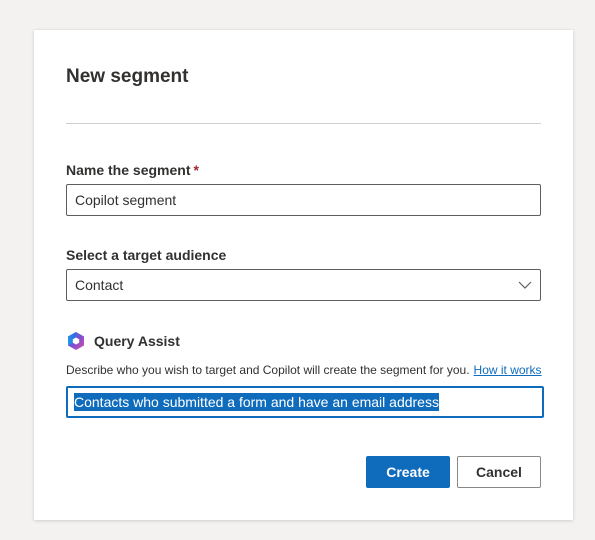  Describe the element at coordinates (126, 200) in the screenshot. I see `segment-name-value: Copilot segment` at that location.